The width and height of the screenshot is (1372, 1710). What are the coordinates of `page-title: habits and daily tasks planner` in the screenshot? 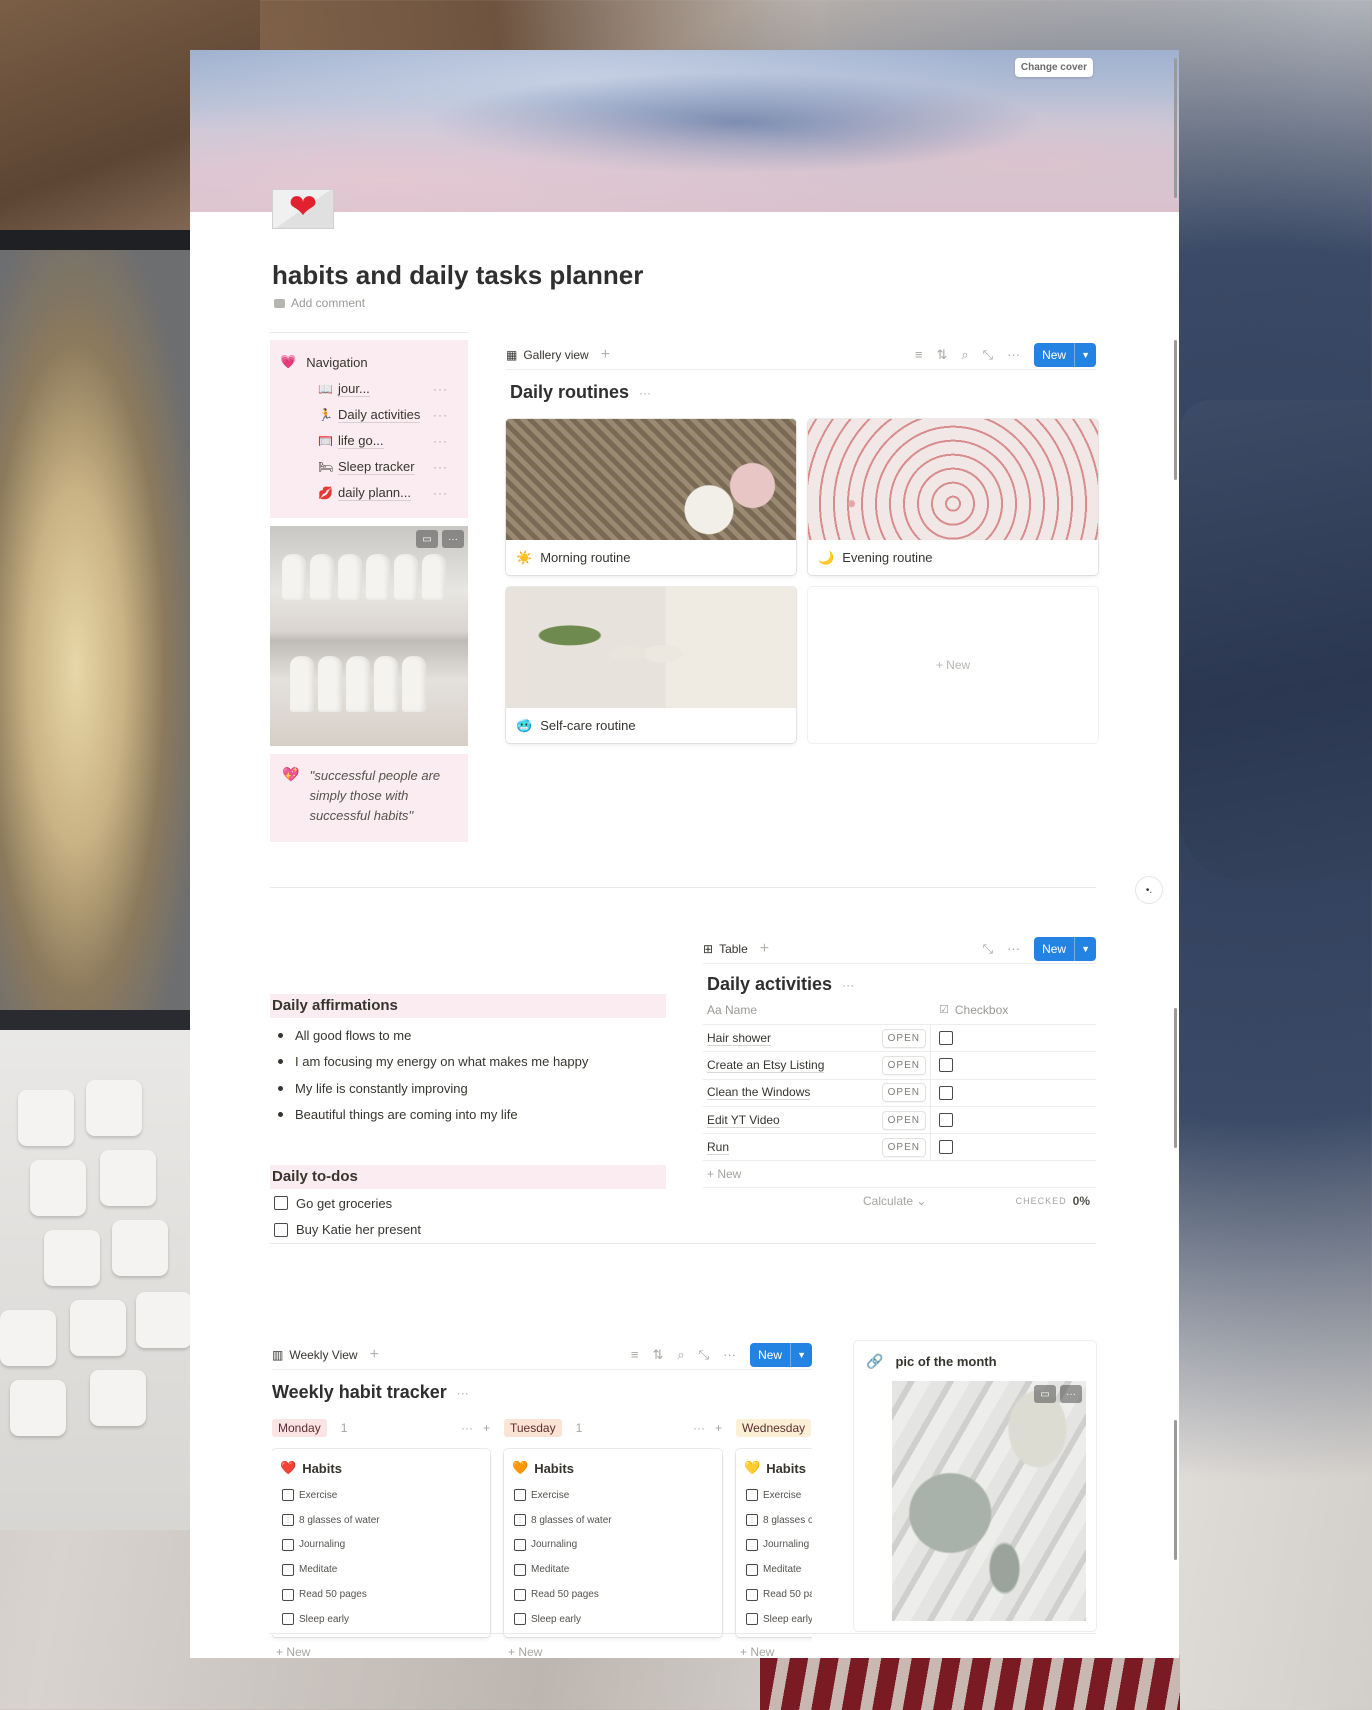 It's located at (457, 275).